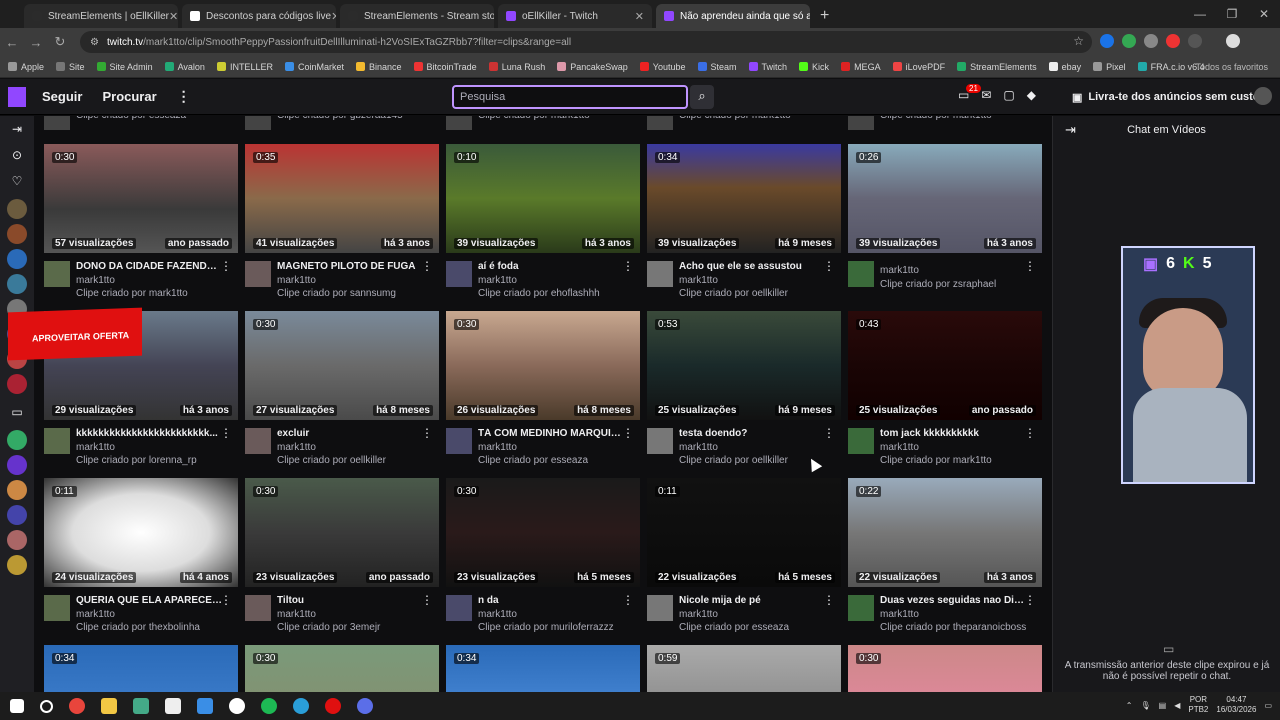  Describe the element at coordinates (1177, 705) in the screenshot. I see `speaker-icon: ◀` at that location.